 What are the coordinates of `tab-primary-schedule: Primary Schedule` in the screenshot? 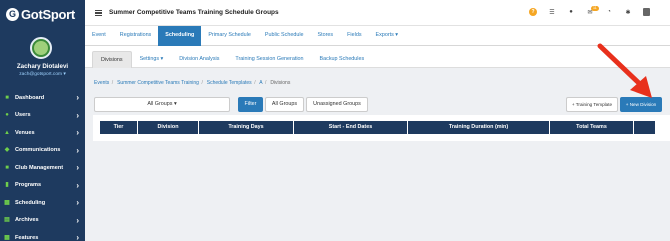 It's located at (229, 36).